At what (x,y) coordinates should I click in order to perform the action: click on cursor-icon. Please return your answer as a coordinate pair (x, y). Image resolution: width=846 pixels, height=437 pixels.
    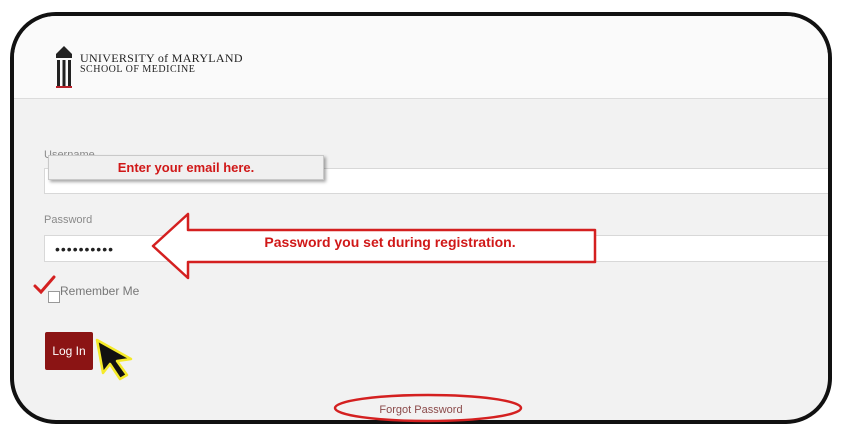
    Looking at the image, I should click on (114, 359).